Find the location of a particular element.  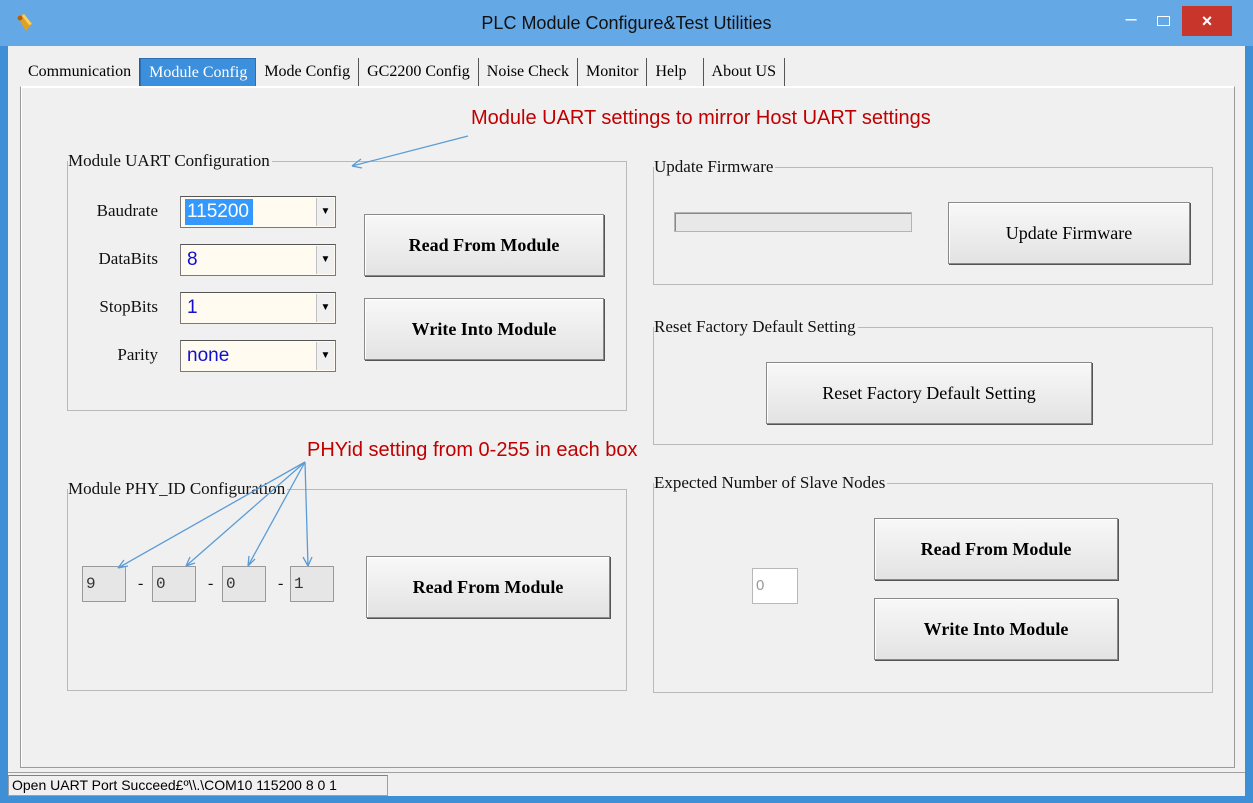

tab-module-config: Module Config is located at coordinates (198, 72).